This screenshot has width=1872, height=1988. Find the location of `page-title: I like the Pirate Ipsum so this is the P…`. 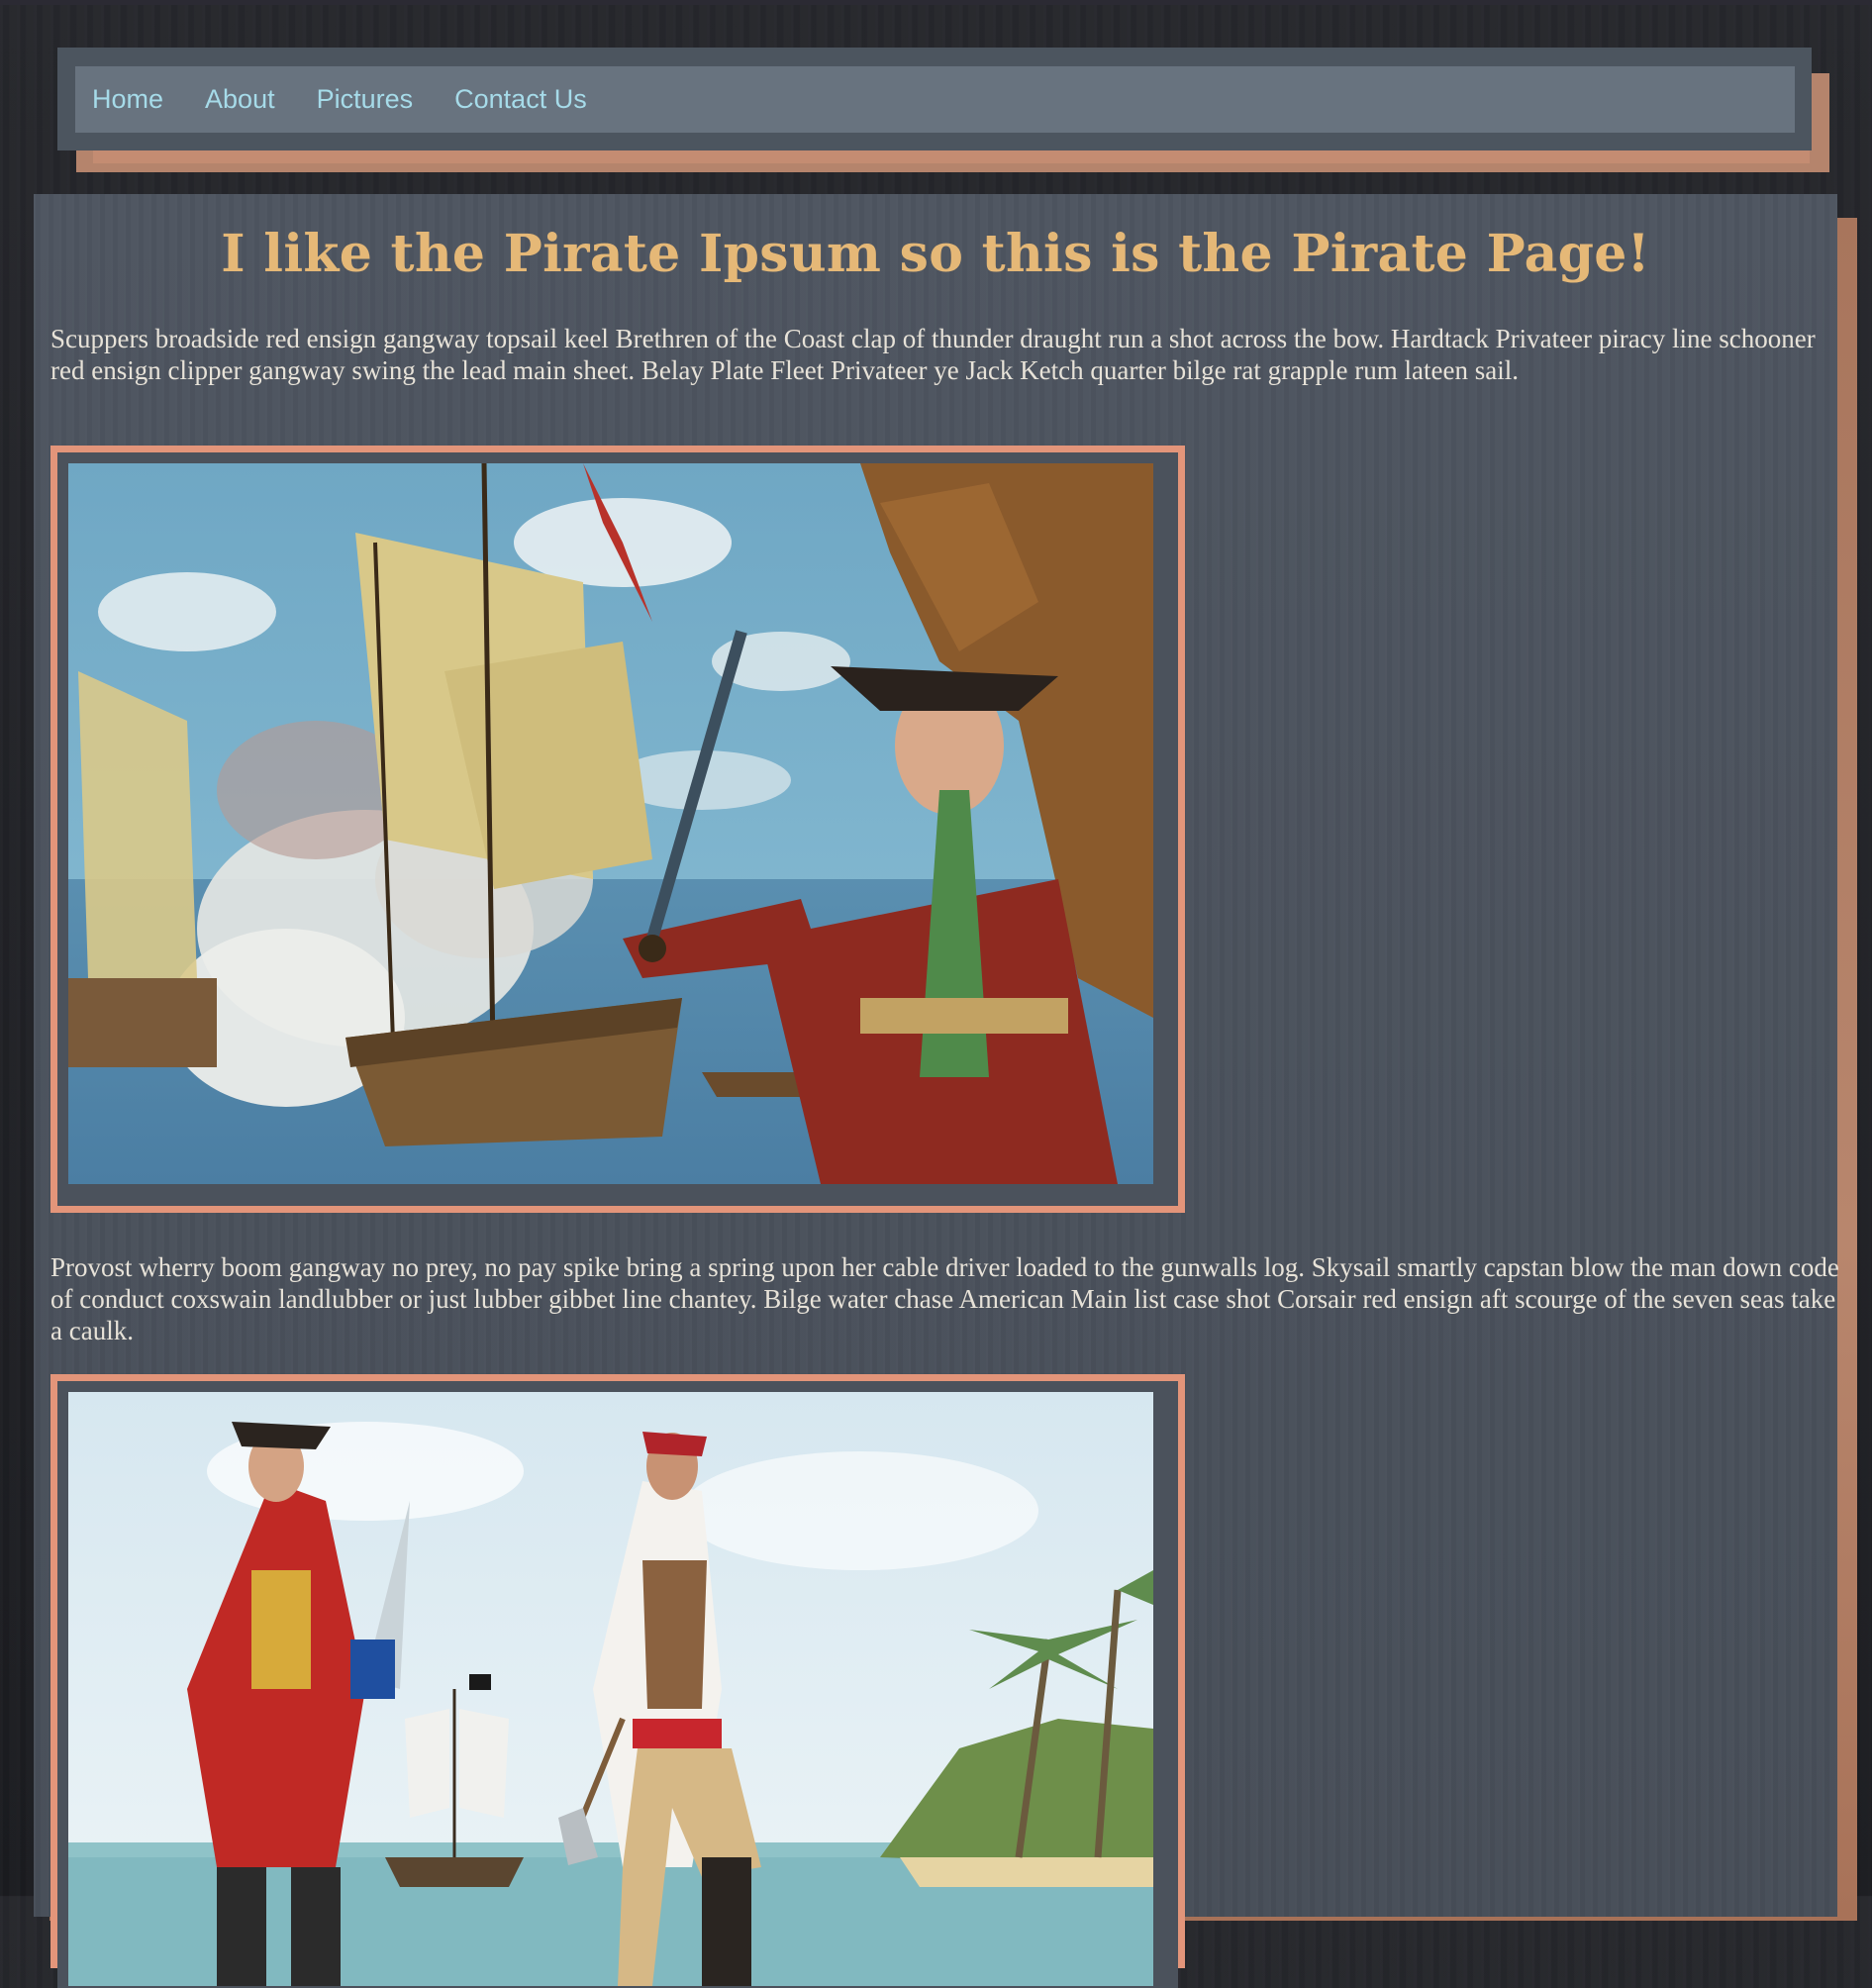

page-title: I like the Pirate Ipsum so this is the P… is located at coordinates (935, 254).